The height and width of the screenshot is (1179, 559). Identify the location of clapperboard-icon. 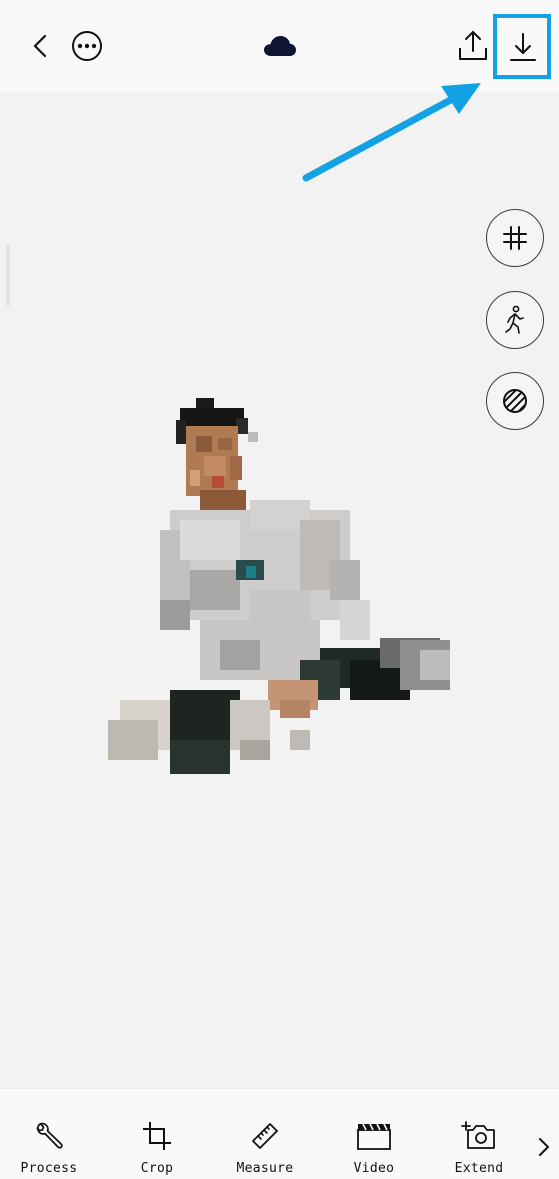
(374, 1136).